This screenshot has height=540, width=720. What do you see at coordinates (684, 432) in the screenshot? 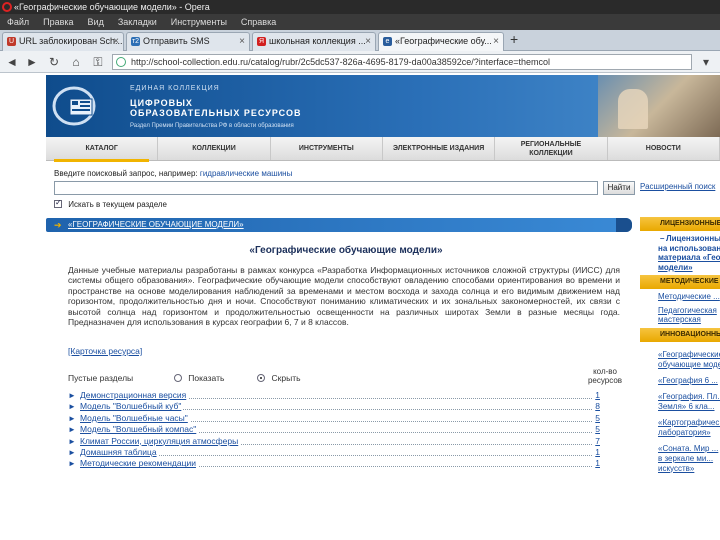
I see `innov-link-4b-text: лаборатория»` at bounding box center [684, 432].